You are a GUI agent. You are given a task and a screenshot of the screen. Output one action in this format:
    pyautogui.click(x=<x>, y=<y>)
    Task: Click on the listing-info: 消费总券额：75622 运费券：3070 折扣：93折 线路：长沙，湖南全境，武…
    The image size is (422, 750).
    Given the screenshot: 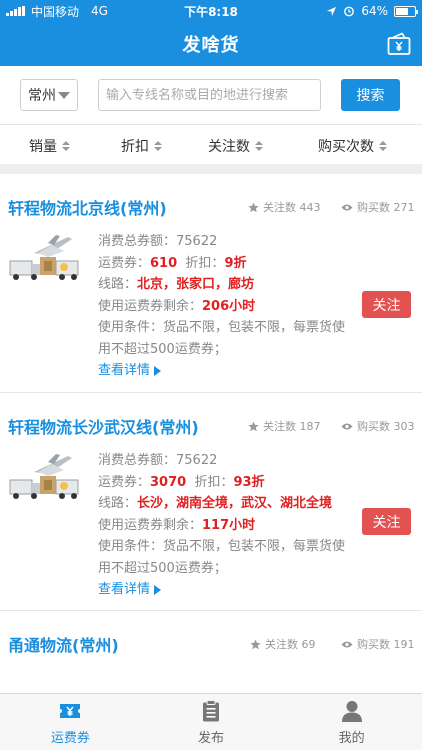 What is the action you would take?
    pyautogui.click(x=227, y=525)
    